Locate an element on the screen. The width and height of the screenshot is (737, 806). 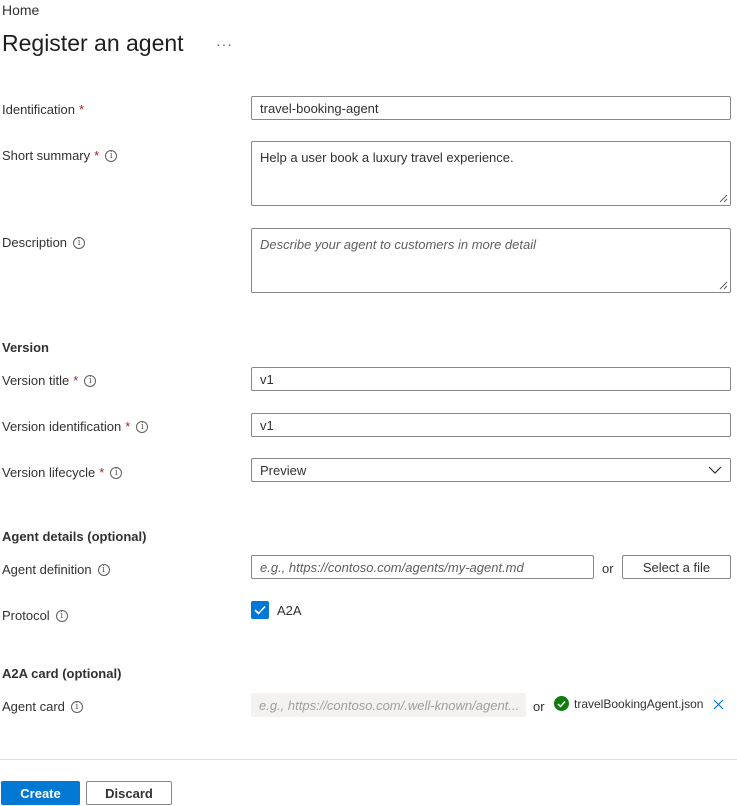
identification-input: travel-booking-agent is located at coordinates (491, 108).